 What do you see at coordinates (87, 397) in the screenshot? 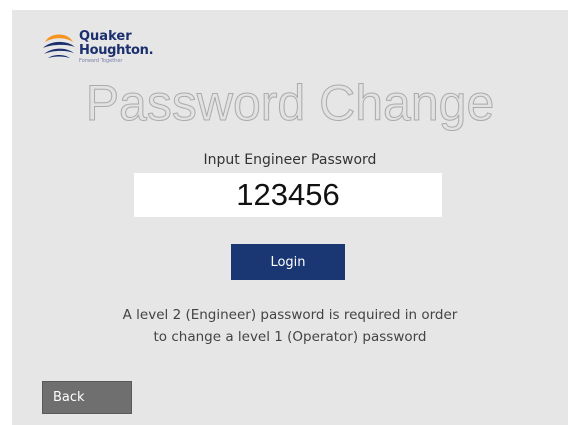
I see `back-button: Back` at bounding box center [87, 397].